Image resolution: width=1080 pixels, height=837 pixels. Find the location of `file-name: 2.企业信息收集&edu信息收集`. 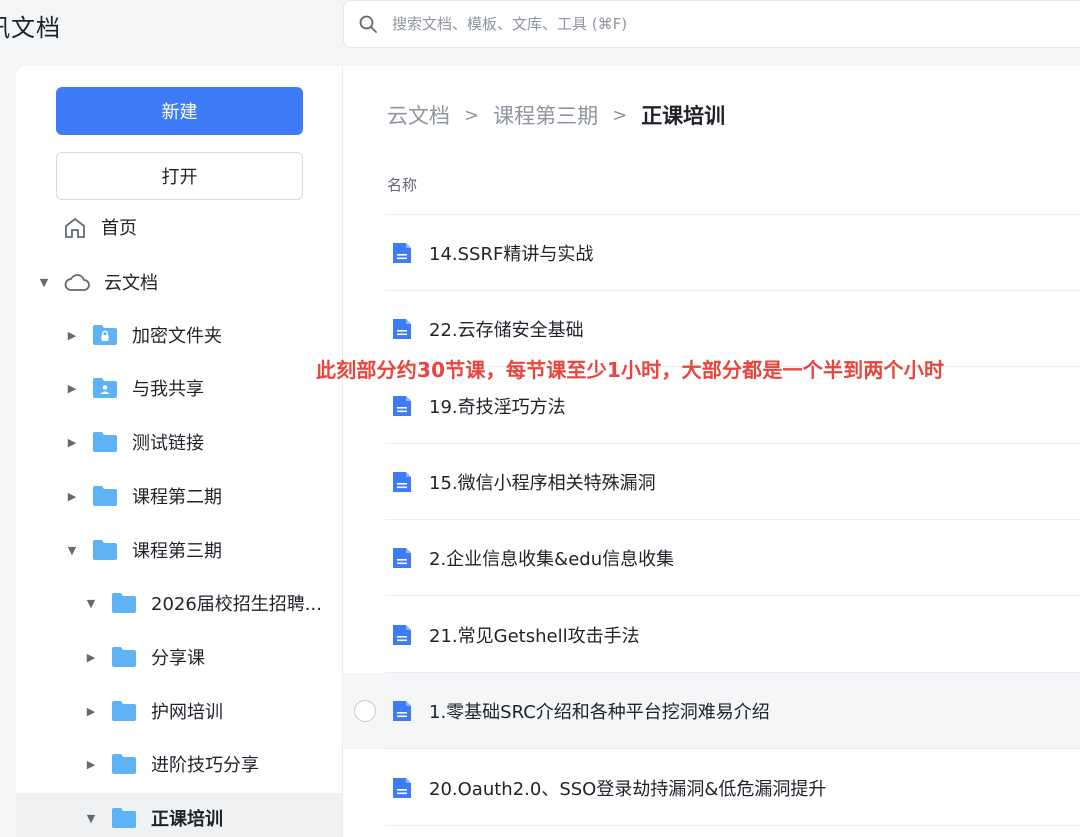

file-name: 2.企业信息收集&edu信息收集 is located at coordinates (551, 558).